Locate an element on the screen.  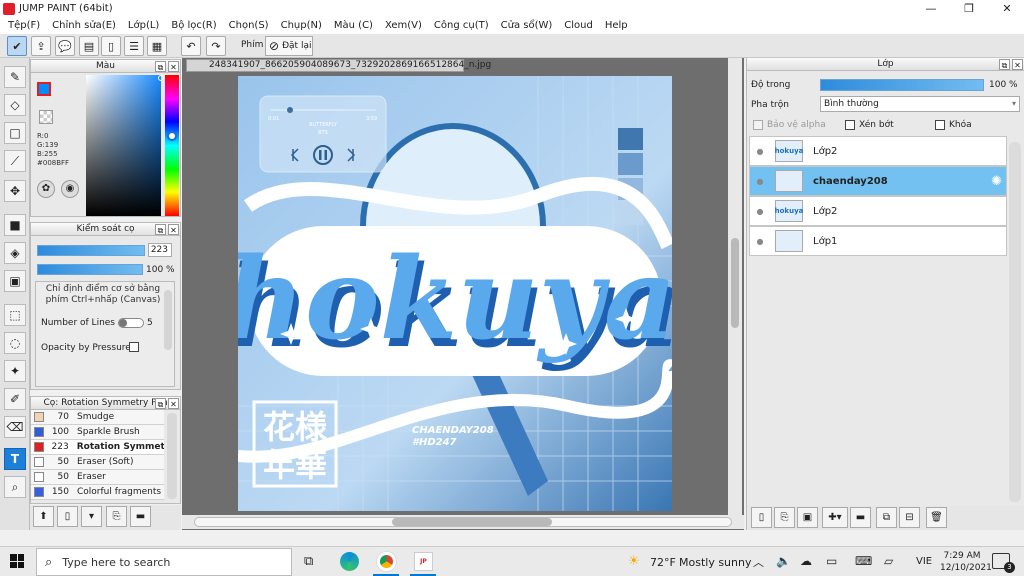
merge-layer-icon: ⧉ is located at coordinates (886, 517).